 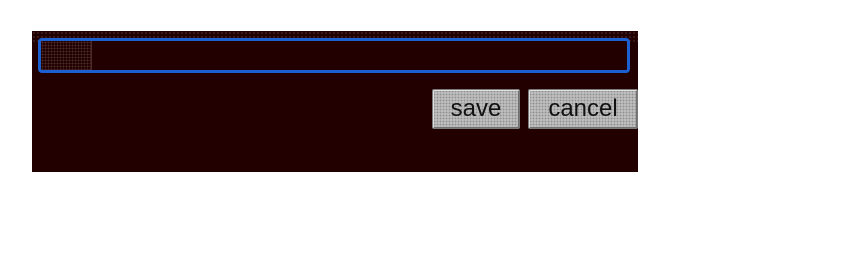 What do you see at coordinates (359, 55) in the screenshot?
I see `edit-input` at bounding box center [359, 55].